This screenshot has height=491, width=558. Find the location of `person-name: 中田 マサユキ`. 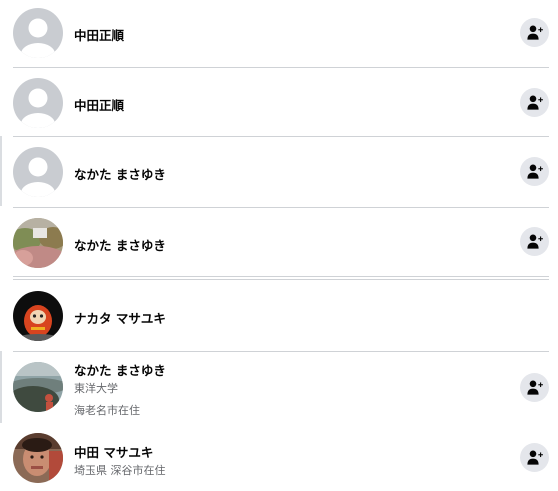

person-name: 中田 マサユキ is located at coordinates (113, 451).